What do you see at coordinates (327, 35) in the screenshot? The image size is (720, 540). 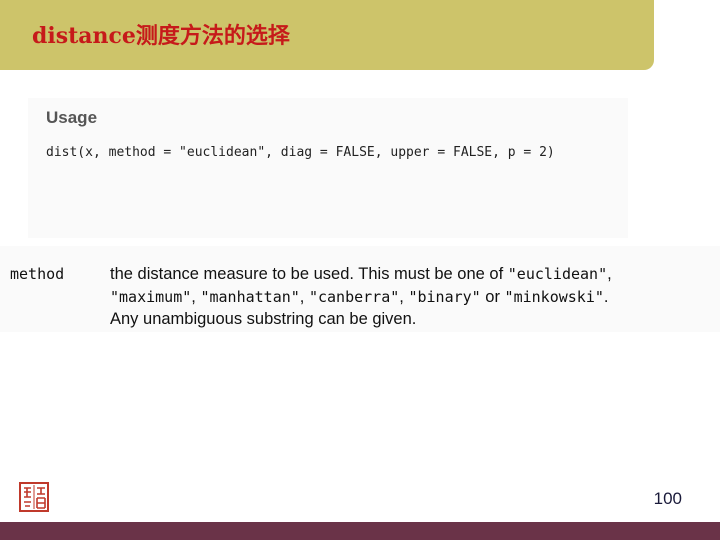 I see `title-bar: distance测度方法的选择` at bounding box center [327, 35].